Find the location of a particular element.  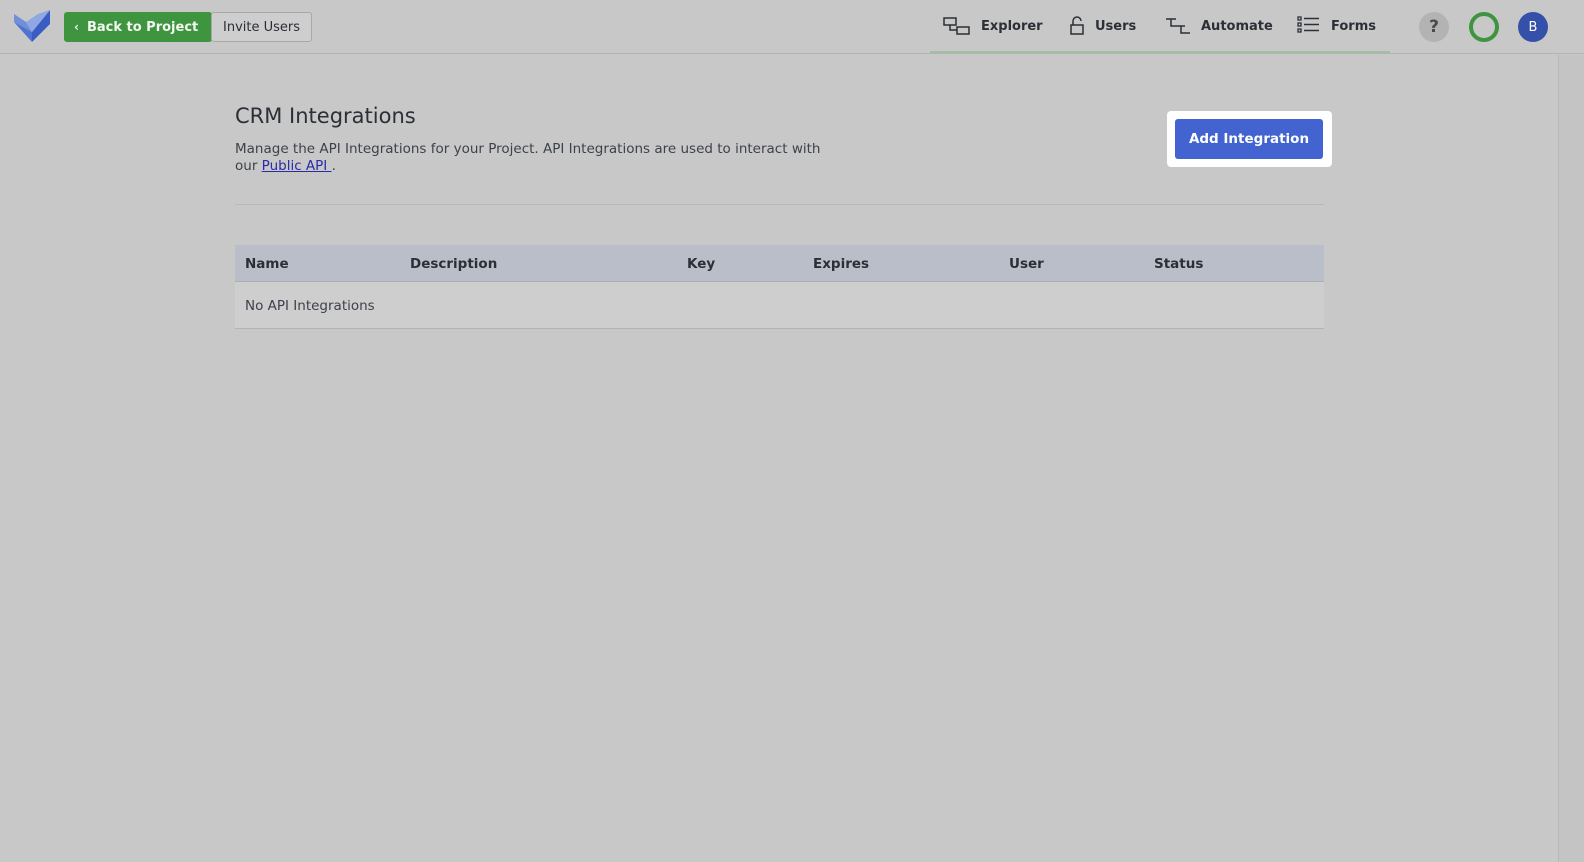

table-header: Name Description Key Expires User Status is located at coordinates (779, 263).